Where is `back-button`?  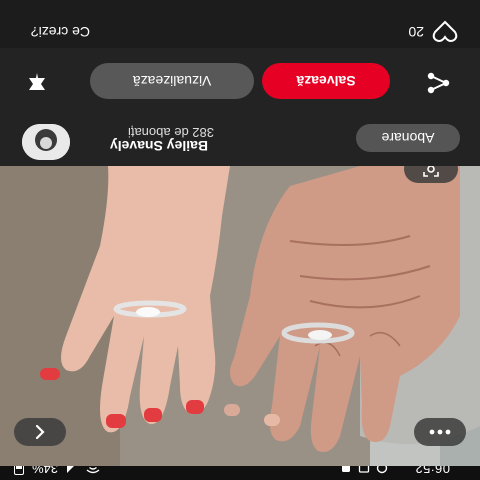
back-button is located at coordinates (40, 432).